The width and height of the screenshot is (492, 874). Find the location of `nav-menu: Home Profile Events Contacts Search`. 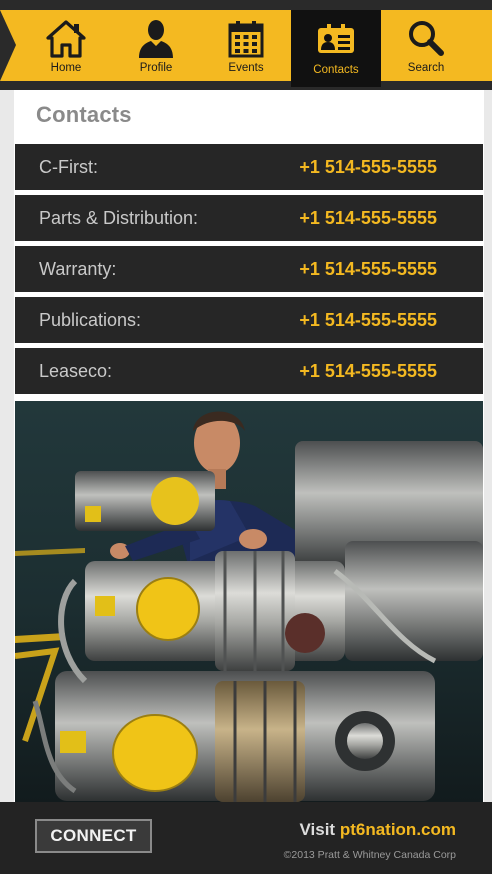

nav-menu: Home Profile Events Contacts Search is located at coordinates (256, 48).